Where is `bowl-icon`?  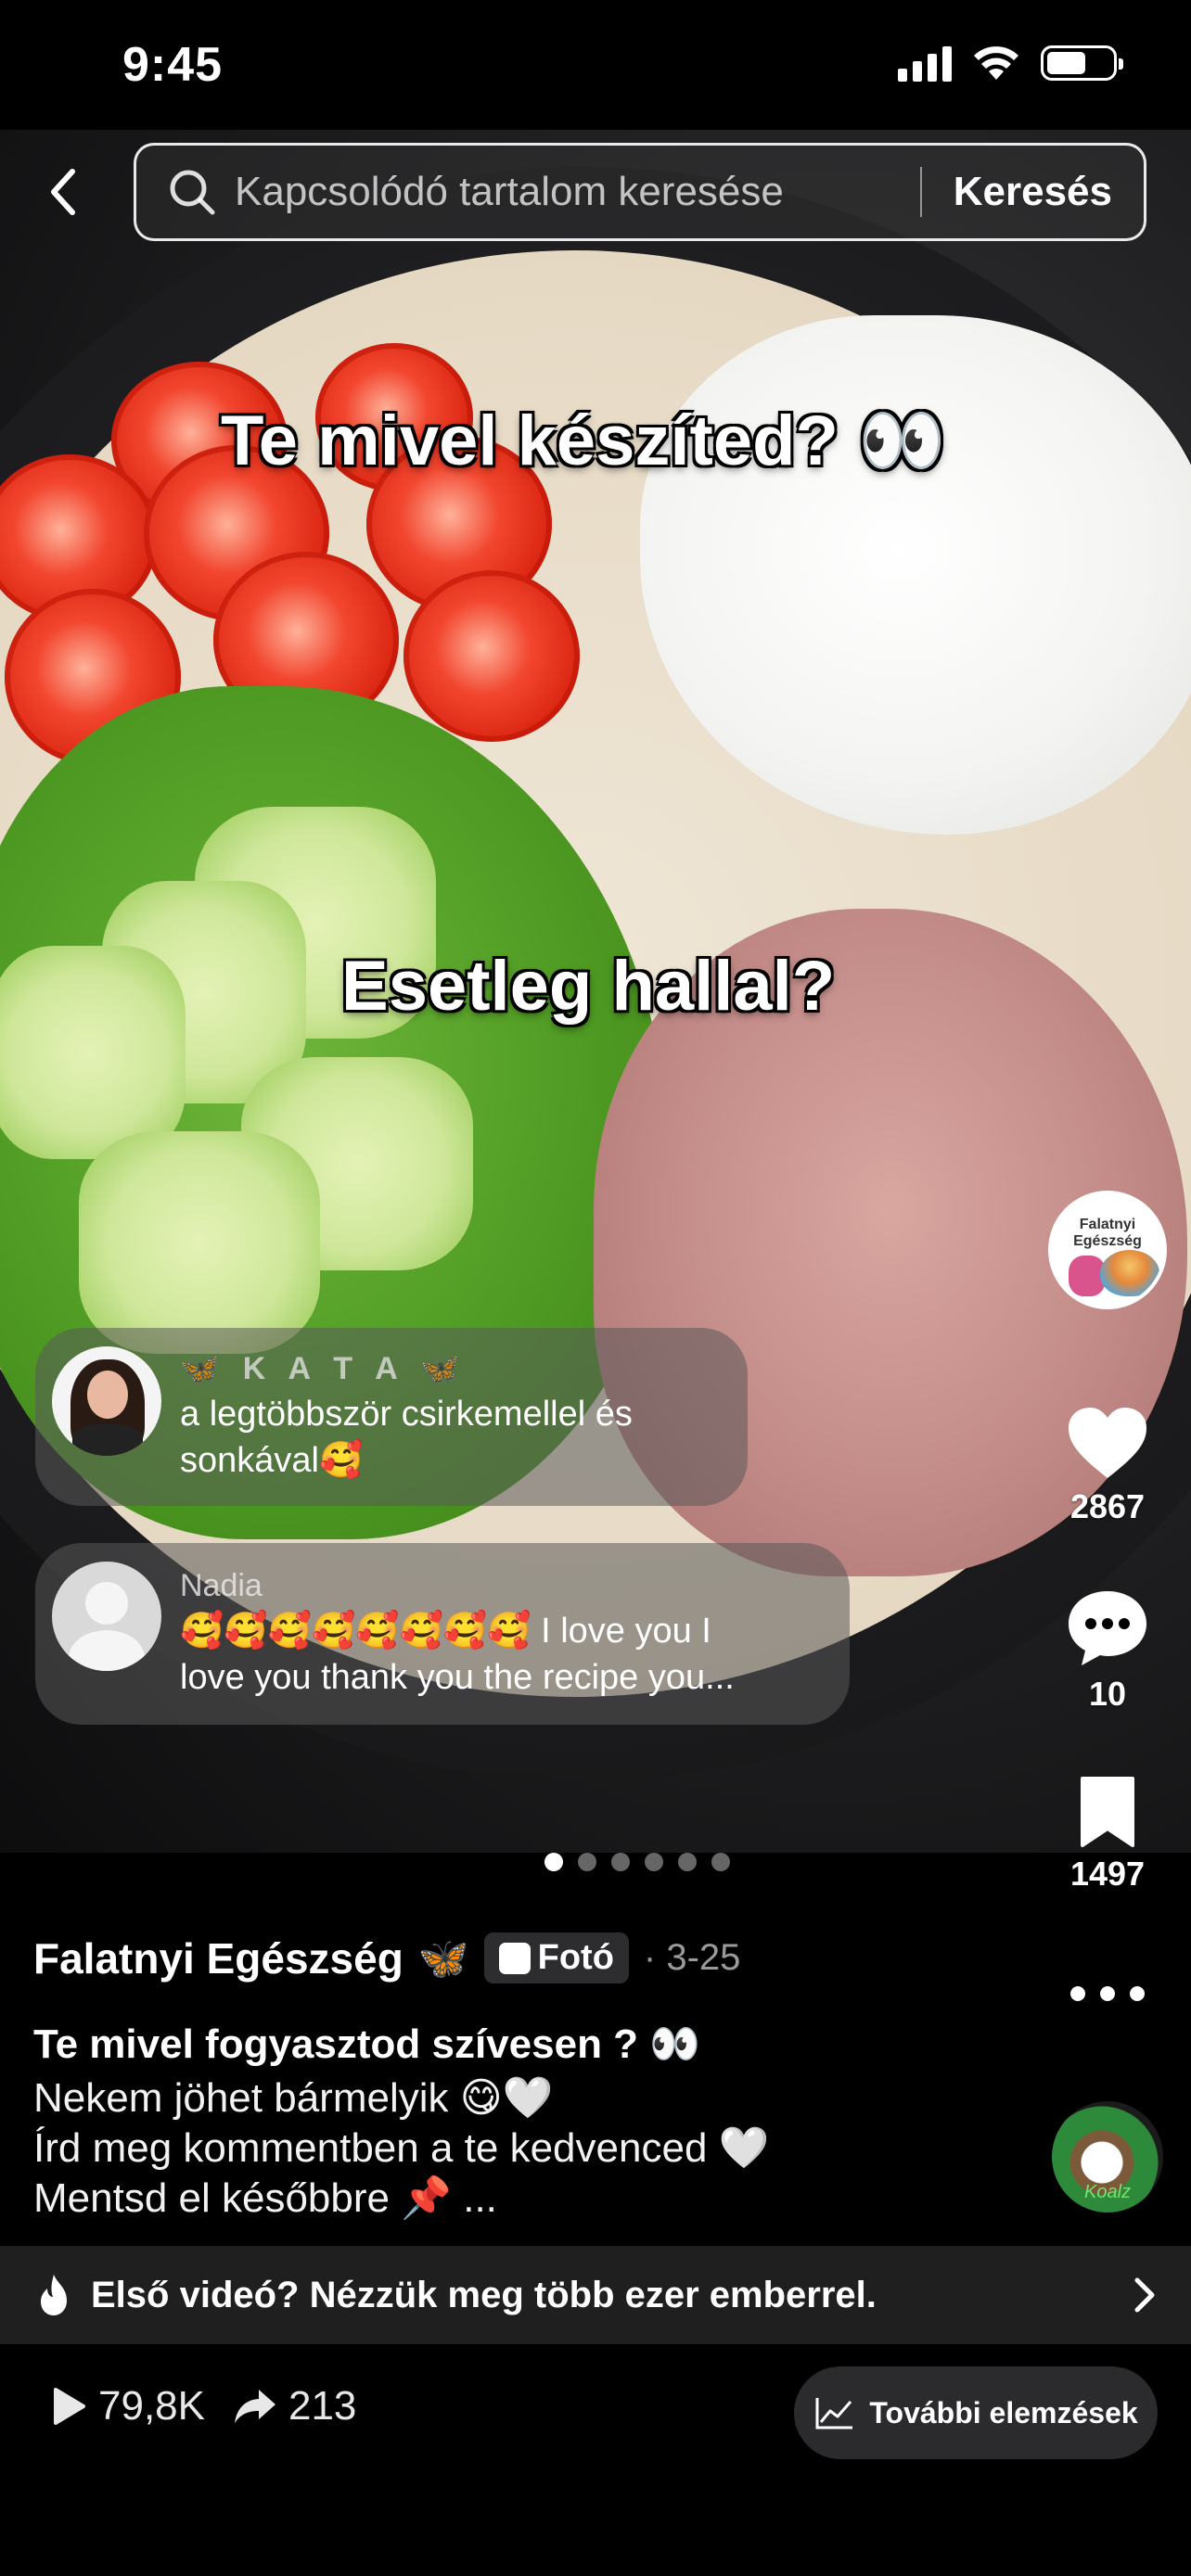 bowl-icon is located at coordinates (1129, 1273).